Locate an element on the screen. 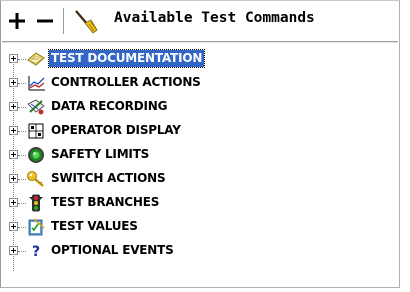 Image resolution: width=410 pixels, height=292 pixels. tree-item-label: TEST DOCUMENTATION is located at coordinates (126, 58).